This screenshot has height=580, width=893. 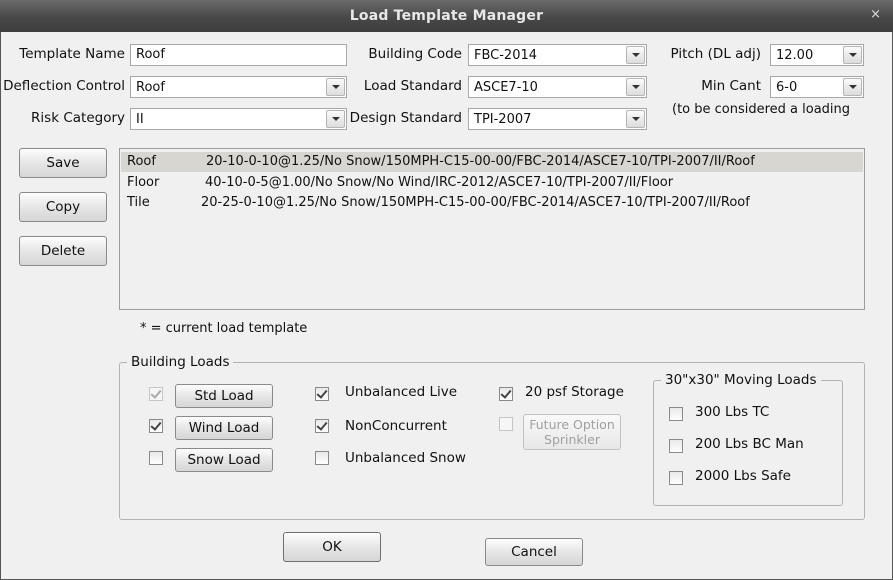 I want to click on std-load-button: Std Load, so click(x=224, y=396).